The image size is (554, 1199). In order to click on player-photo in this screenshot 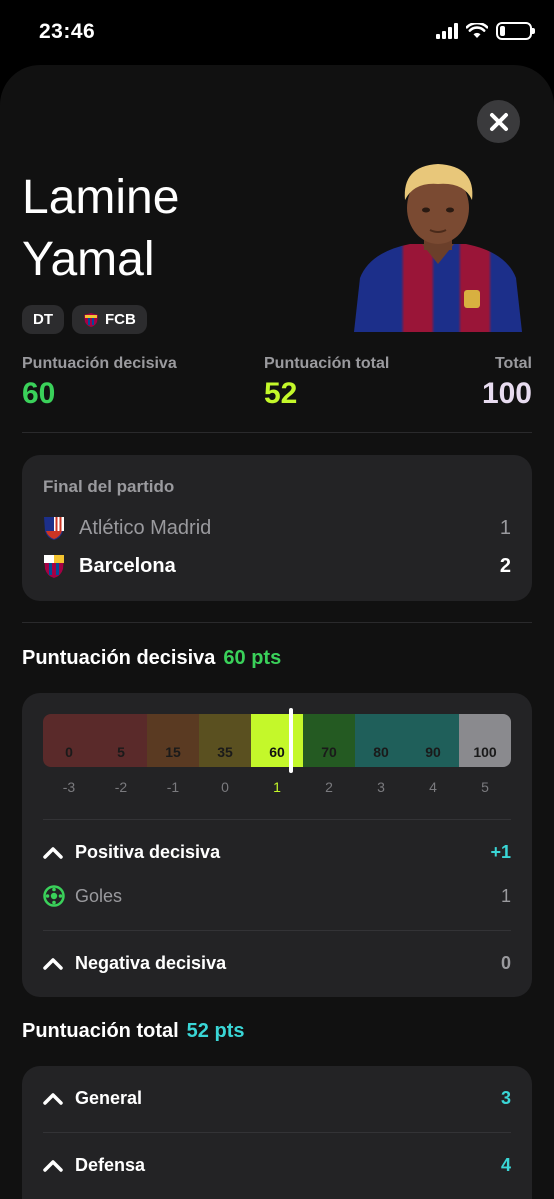, I will do `click(438, 248)`.